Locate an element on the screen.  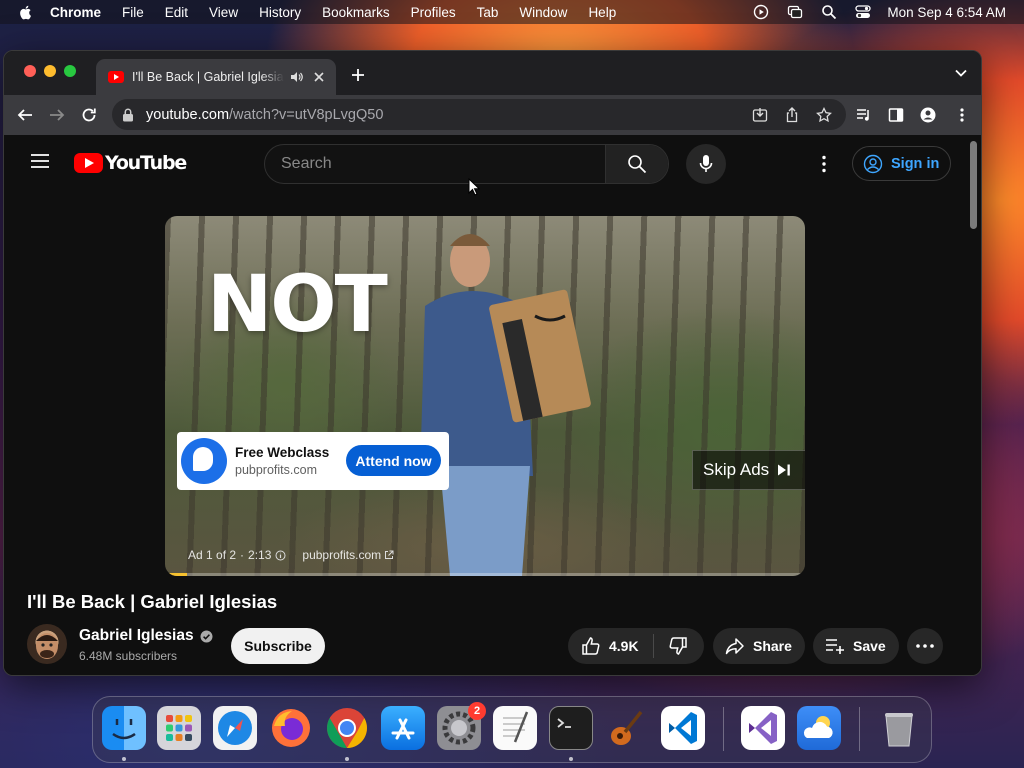
like-count: 4.9K is located at coordinates (624, 646).